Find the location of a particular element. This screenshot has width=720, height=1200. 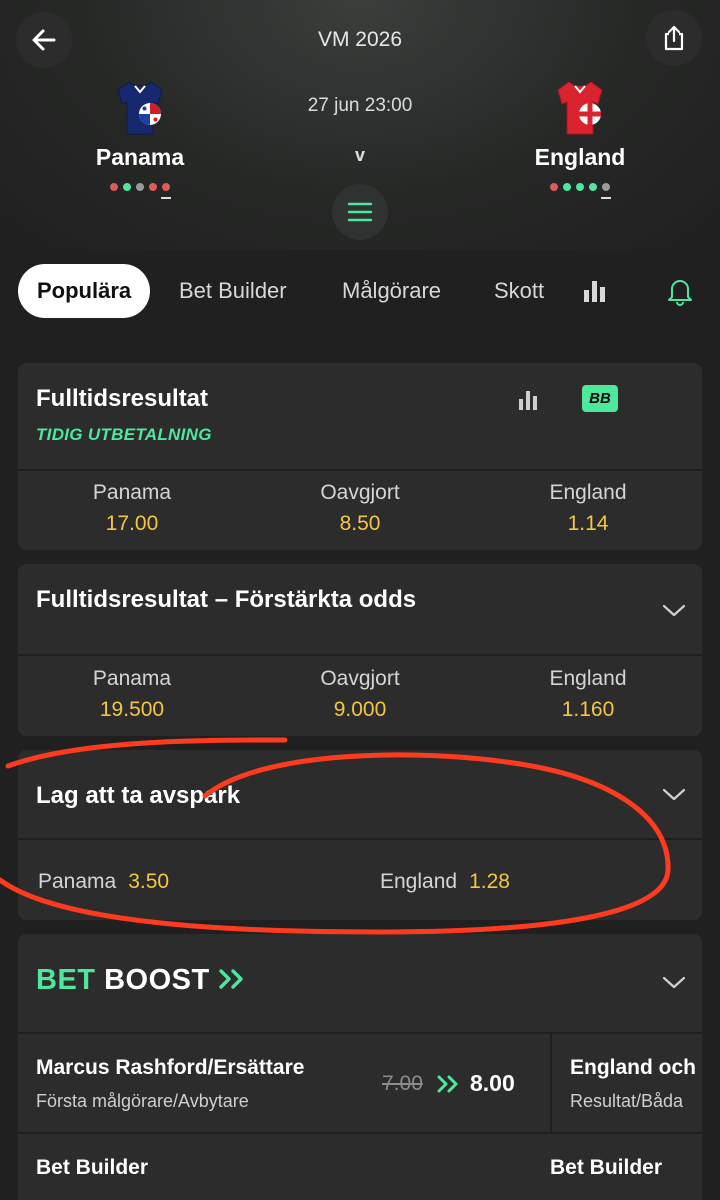

odds-button-draw: Oavgjort 8.50 is located at coordinates (360, 508).